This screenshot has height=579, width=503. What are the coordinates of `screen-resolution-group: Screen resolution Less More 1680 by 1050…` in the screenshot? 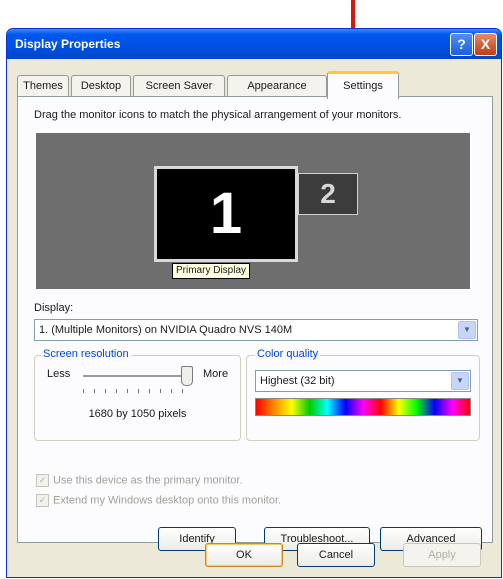 It's located at (137, 394).